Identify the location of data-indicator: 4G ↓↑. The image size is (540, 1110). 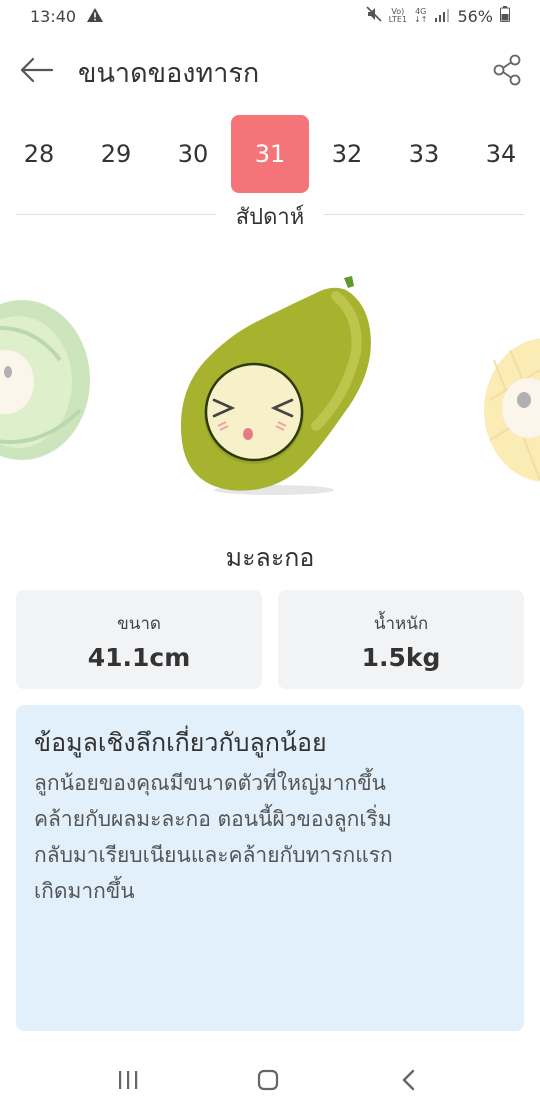
(420, 16).